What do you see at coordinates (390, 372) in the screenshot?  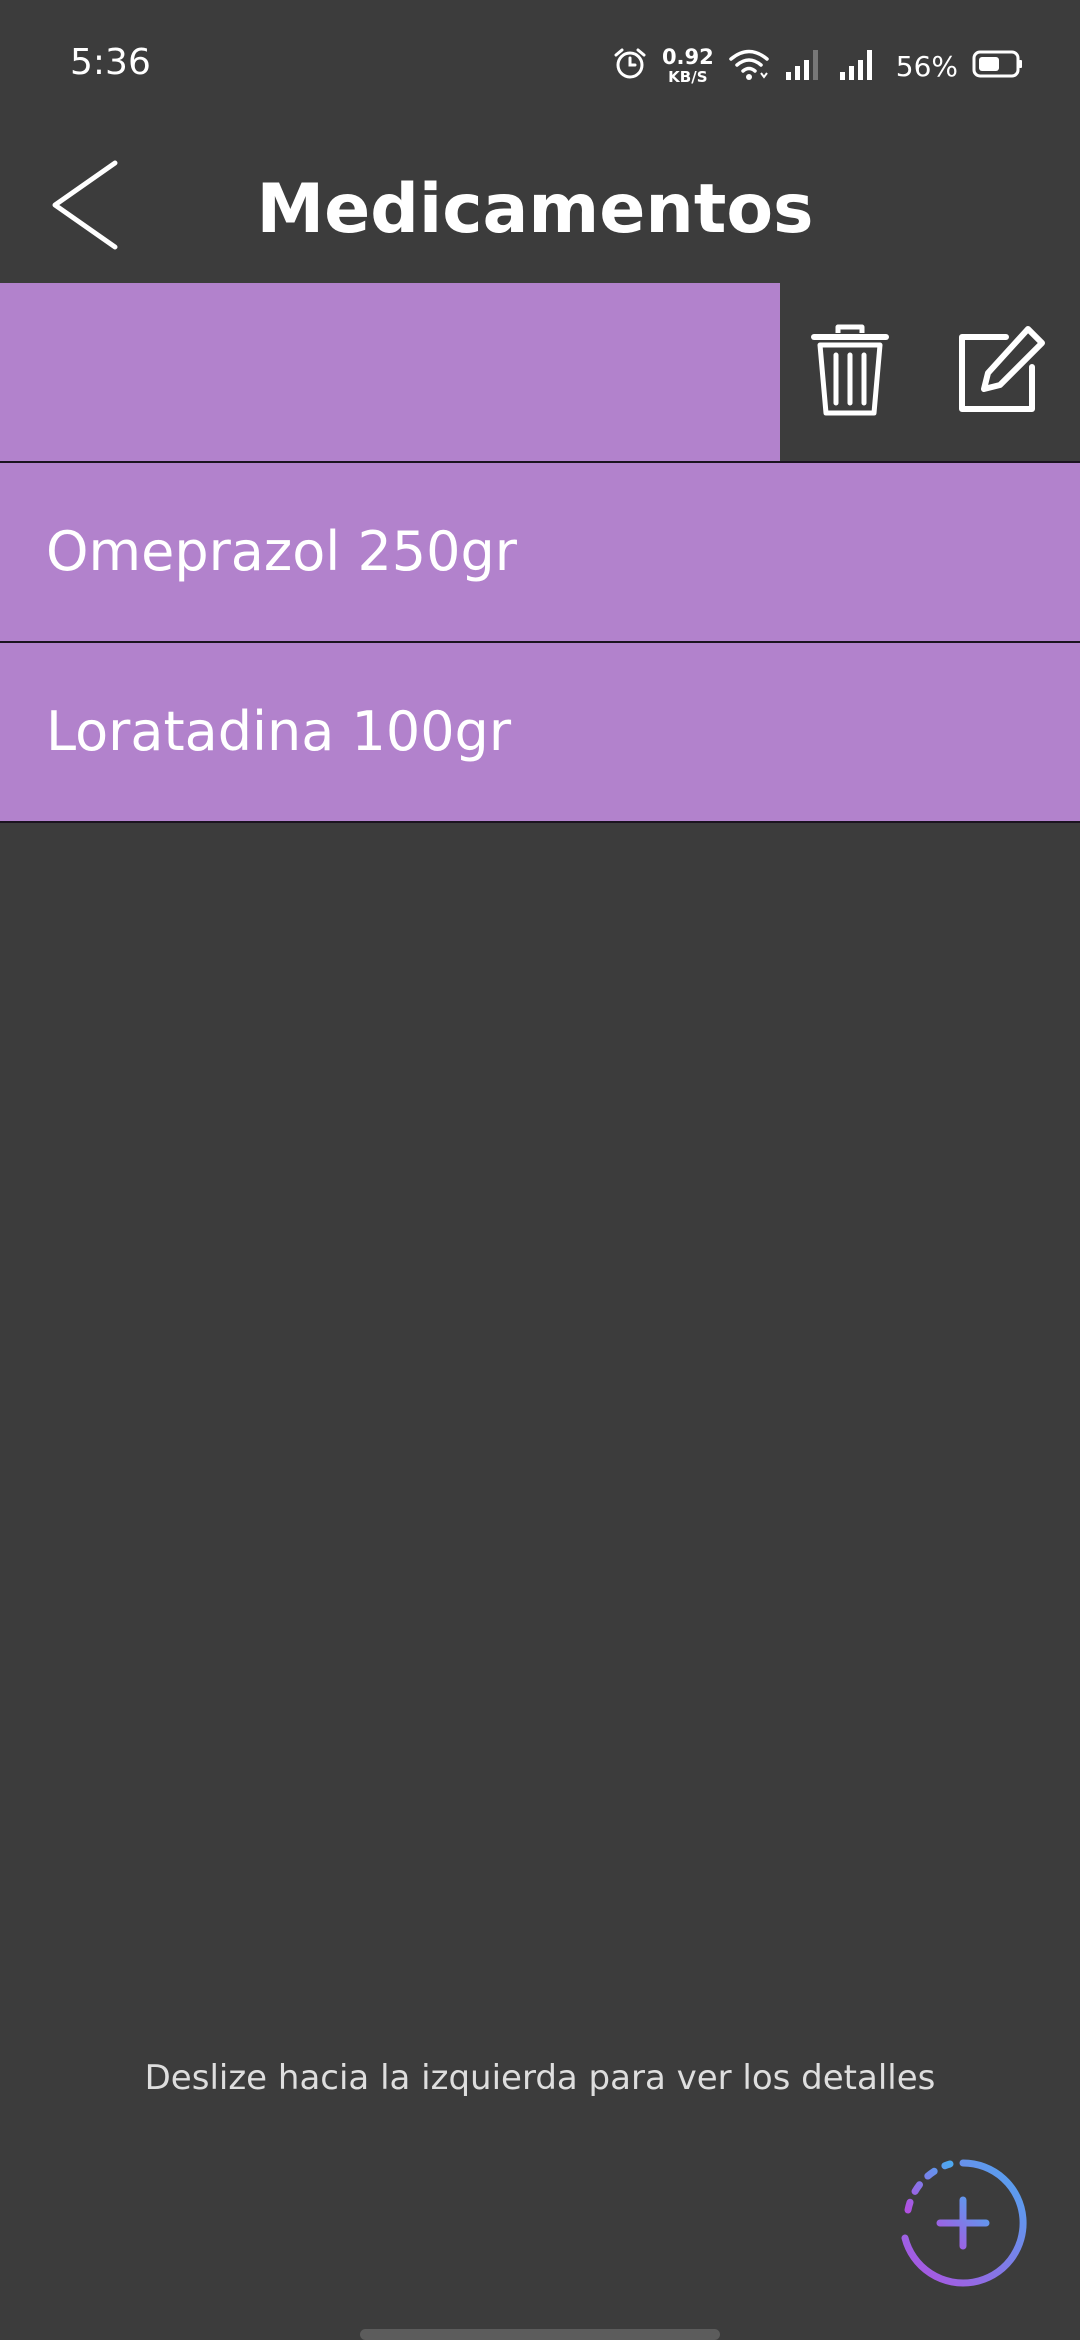 I see `list-item-swiped-face` at bounding box center [390, 372].